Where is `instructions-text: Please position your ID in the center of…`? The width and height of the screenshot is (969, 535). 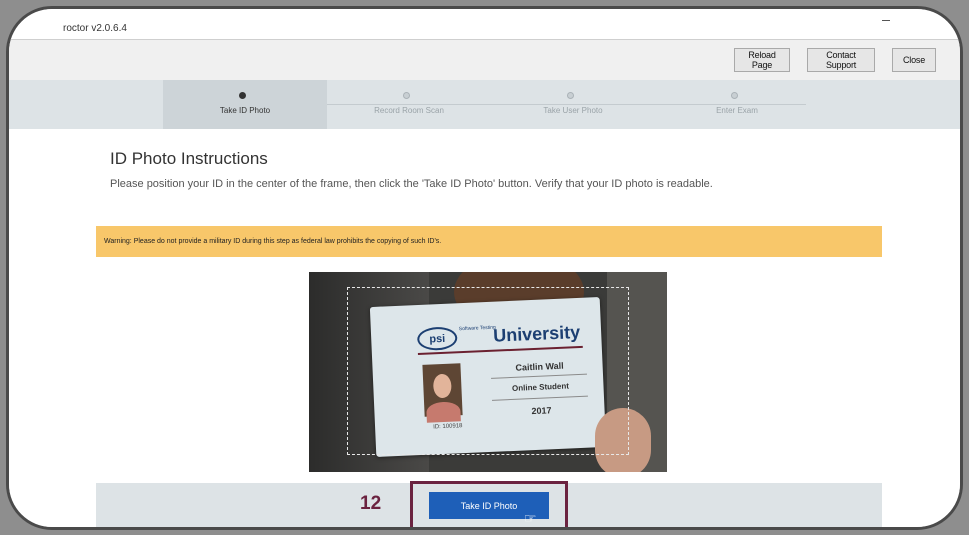 instructions-text: Please position your ID in the center of… is located at coordinates (411, 184).